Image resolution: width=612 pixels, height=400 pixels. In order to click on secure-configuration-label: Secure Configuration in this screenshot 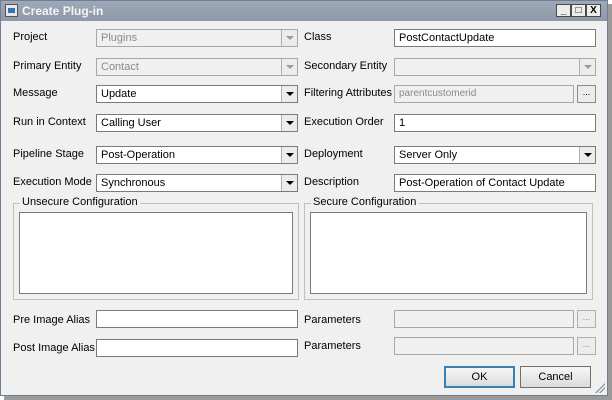, I will do `click(365, 202)`.